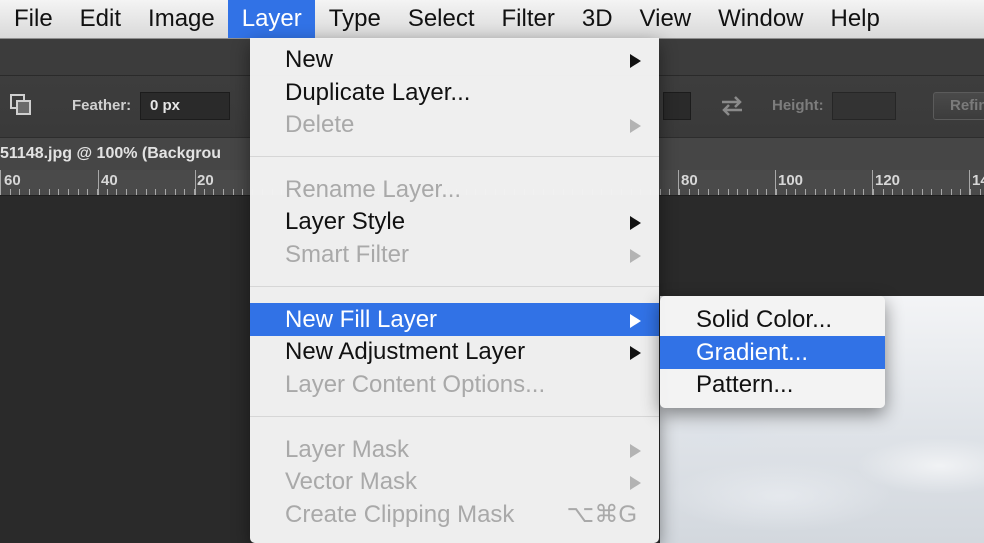  What do you see at coordinates (181, 19) in the screenshot?
I see `menu-image: Image` at bounding box center [181, 19].